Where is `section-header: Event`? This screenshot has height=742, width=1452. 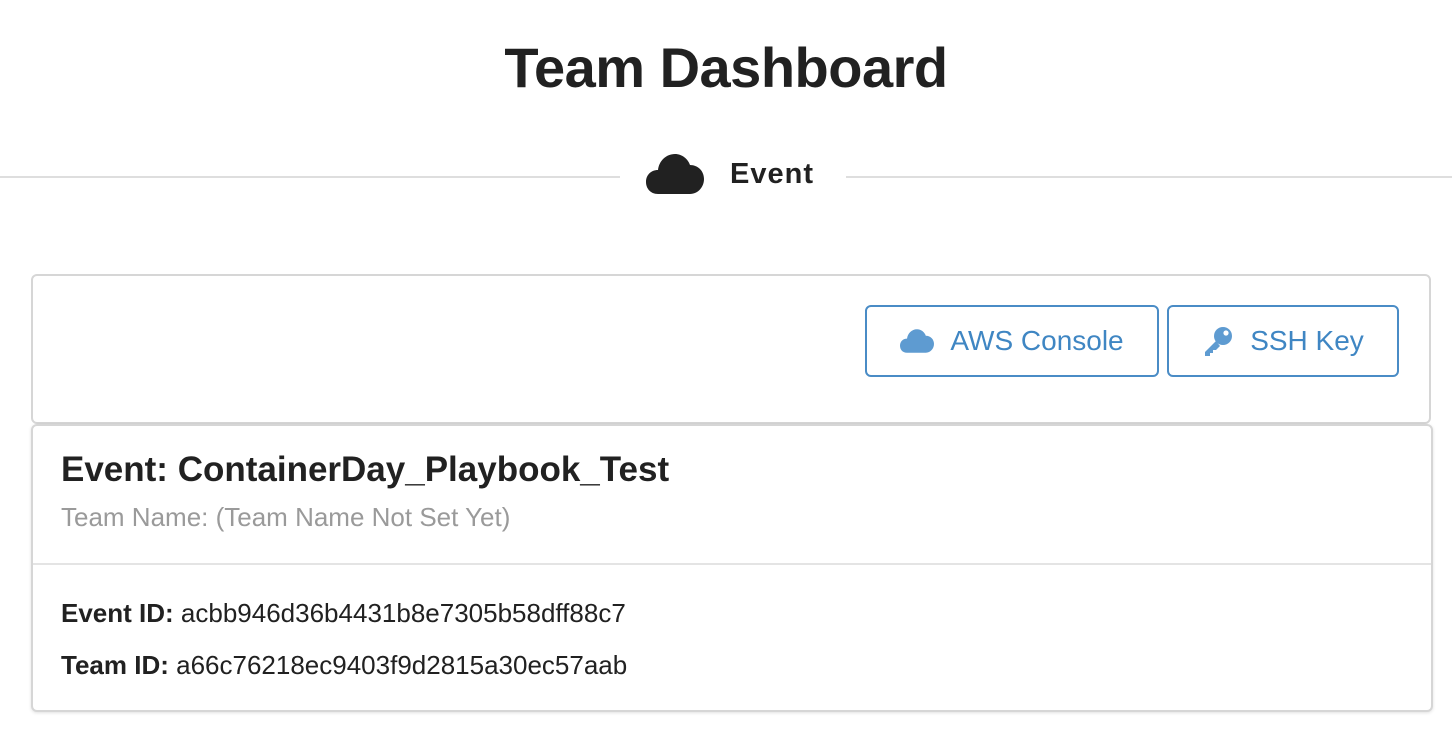
section-header: Event is located at coordinates (730, 174).